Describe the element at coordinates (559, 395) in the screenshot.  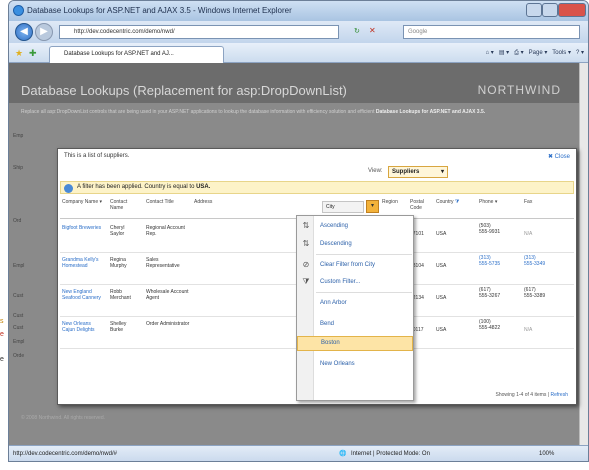
I see `refresh-link: Refresh` at that location.